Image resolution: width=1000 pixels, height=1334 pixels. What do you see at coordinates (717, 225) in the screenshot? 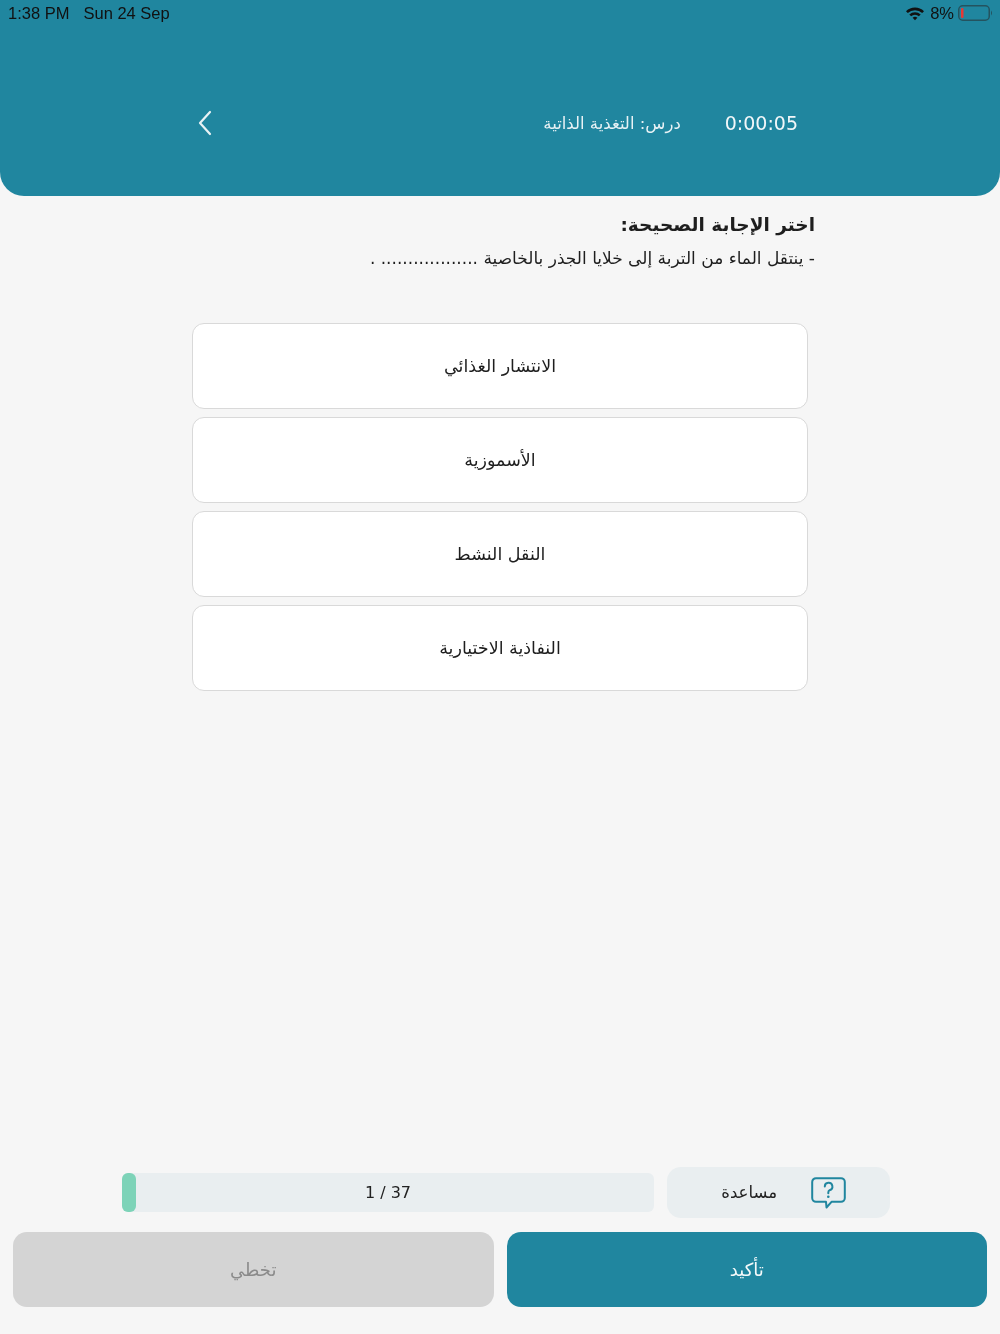
I see `question-instruction: اختر الإجابة الصحيحة:` at bounding box center [717, 225].